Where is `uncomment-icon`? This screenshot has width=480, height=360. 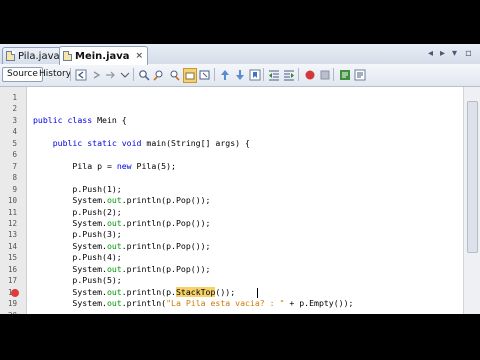 uncomment-icon is located at coordinates (360, 74).